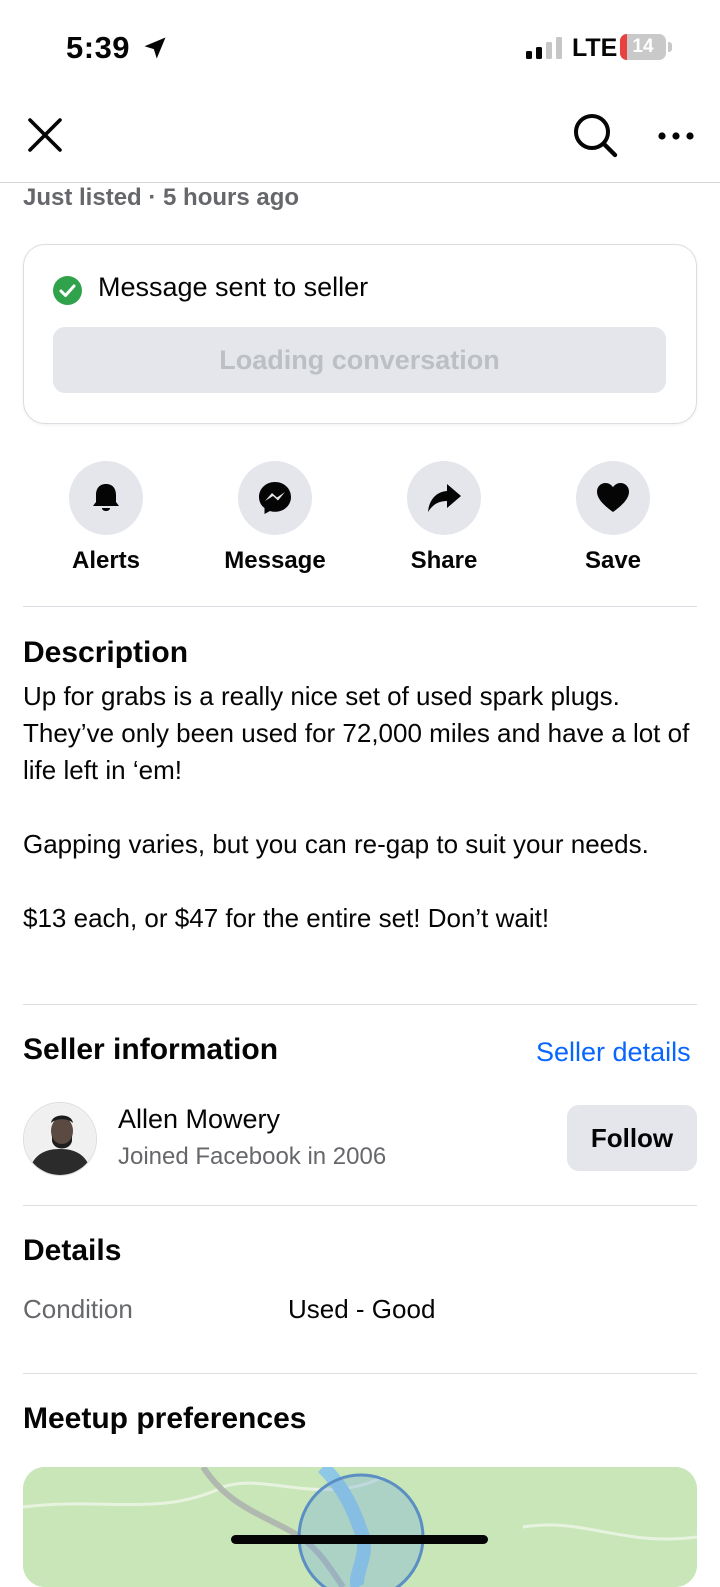  What do you see at coordinates (106, 521) in the screenshot?
I see `alerts-button: Alerts` at bounding box center [106, 521].